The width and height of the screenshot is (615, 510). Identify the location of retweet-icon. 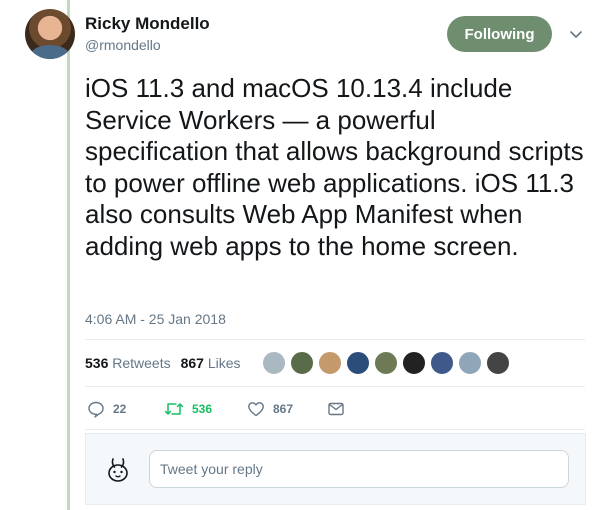
(174, 409).